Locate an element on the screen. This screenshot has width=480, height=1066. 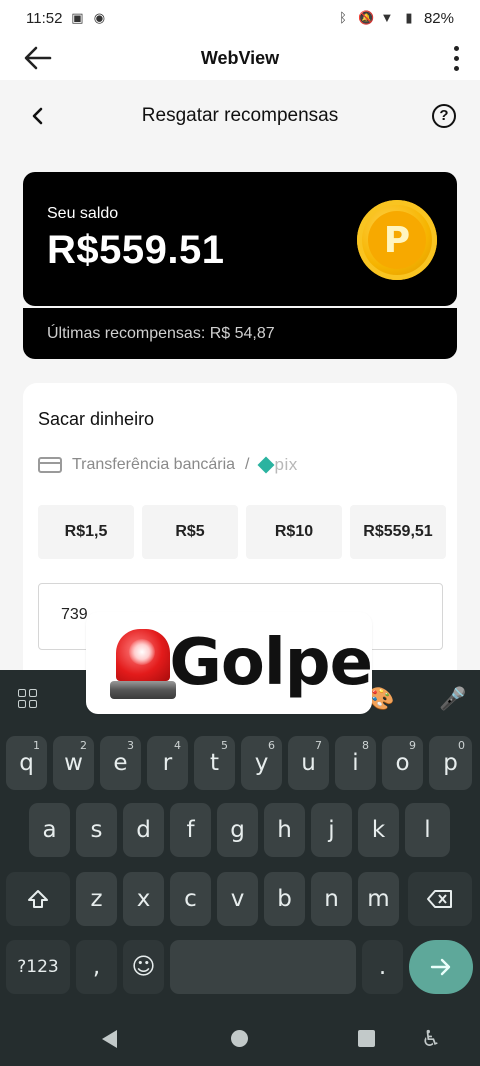
battery-icon: ▮ is located at coordinates (409, 17).